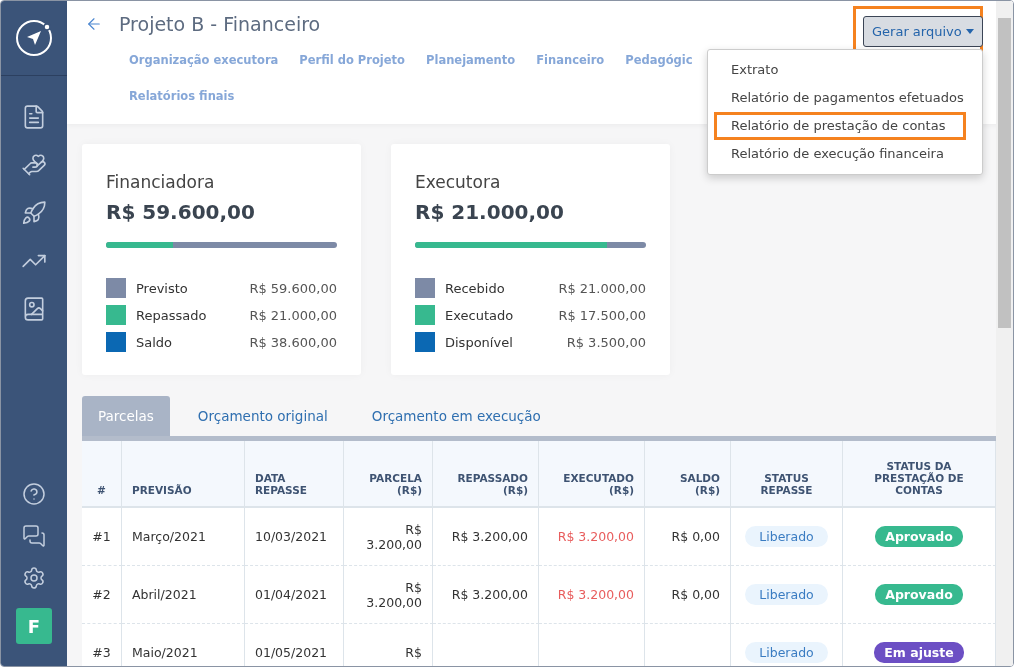  What do you see at coordinates (840, 154) in the screenshot?
I see `menu-item: Relatório de execução financeira` at bounding box center [840, 154].